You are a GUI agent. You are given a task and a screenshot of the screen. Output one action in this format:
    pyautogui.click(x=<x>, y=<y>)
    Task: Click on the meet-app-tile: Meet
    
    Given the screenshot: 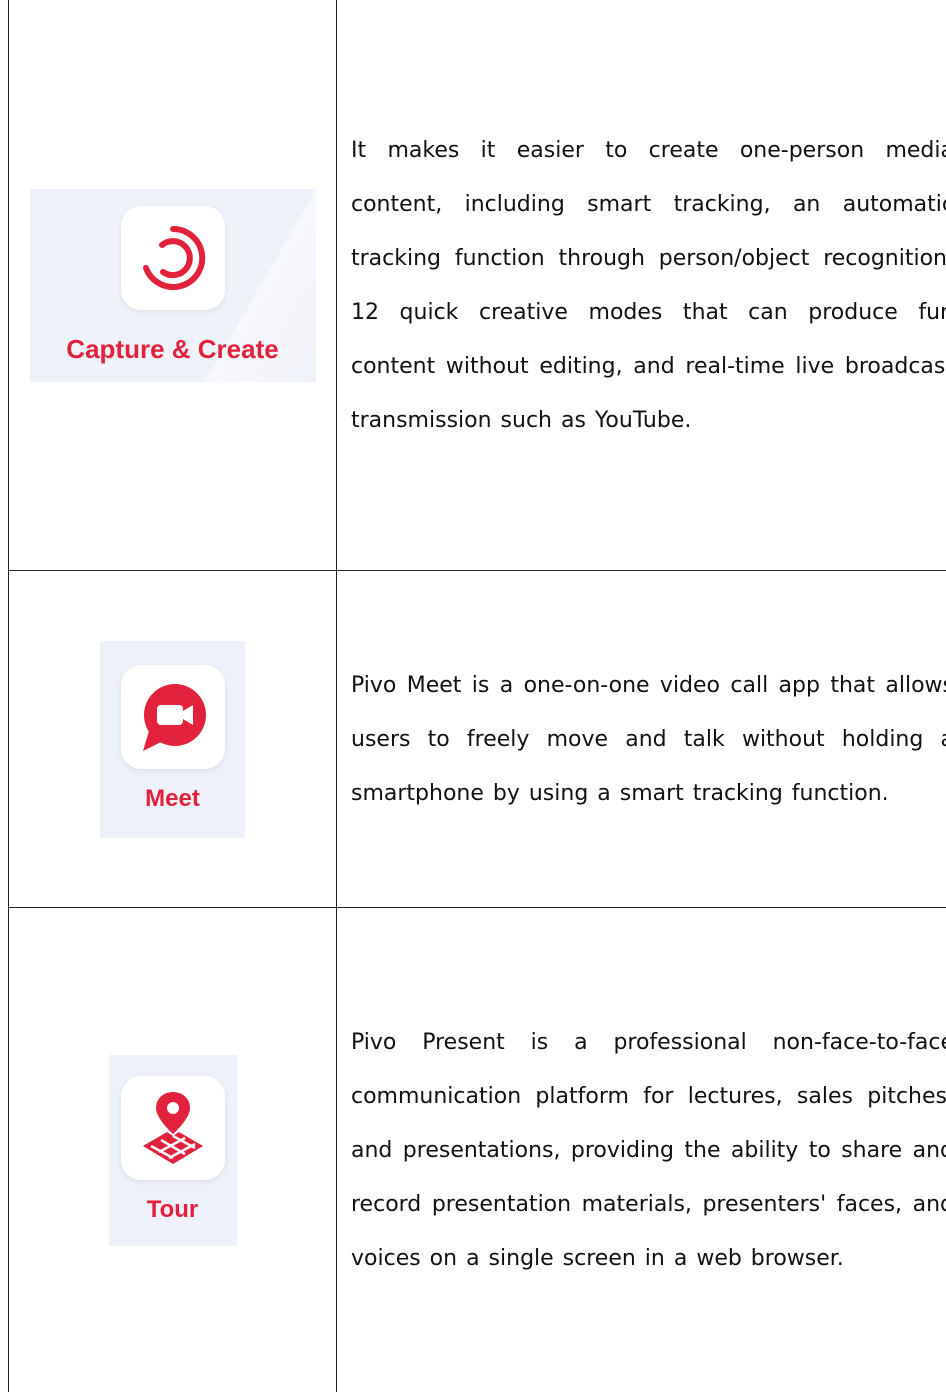 What is the action you would take?
    pyautogui.click(x=172, y=739)
    